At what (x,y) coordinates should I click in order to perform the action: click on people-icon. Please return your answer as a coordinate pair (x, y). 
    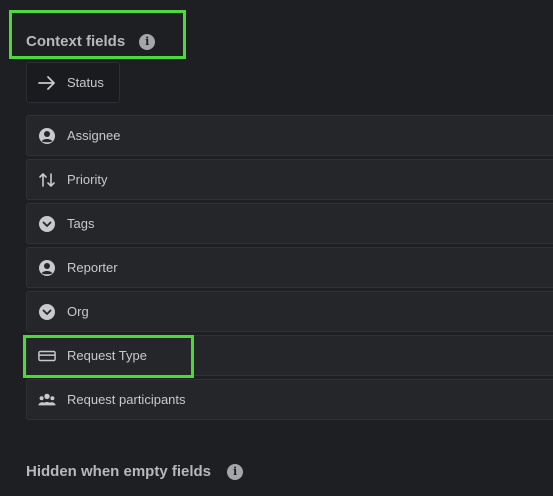
    Looking at the image, I should click on (47, 400).